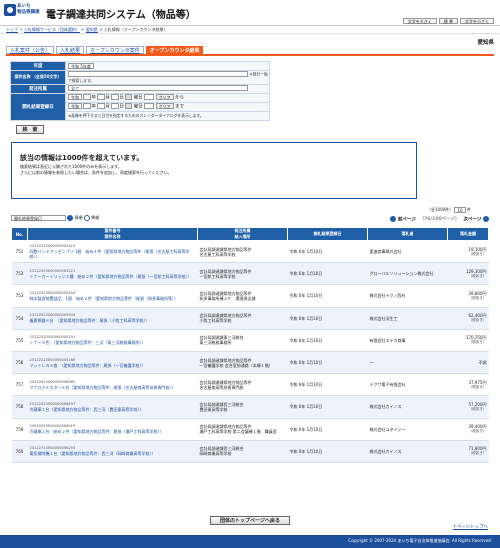 The image size is (500, 548). I want to click on row-amount: 62,400円 （税抜き）, so click(468, 318).